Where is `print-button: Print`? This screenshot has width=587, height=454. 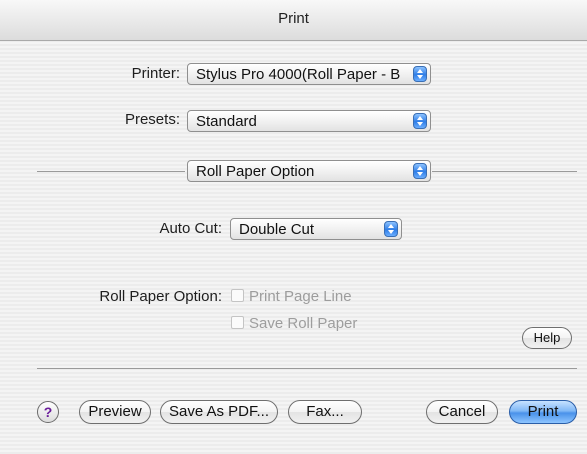 print-button: Print is located at coordinates (543, 412).